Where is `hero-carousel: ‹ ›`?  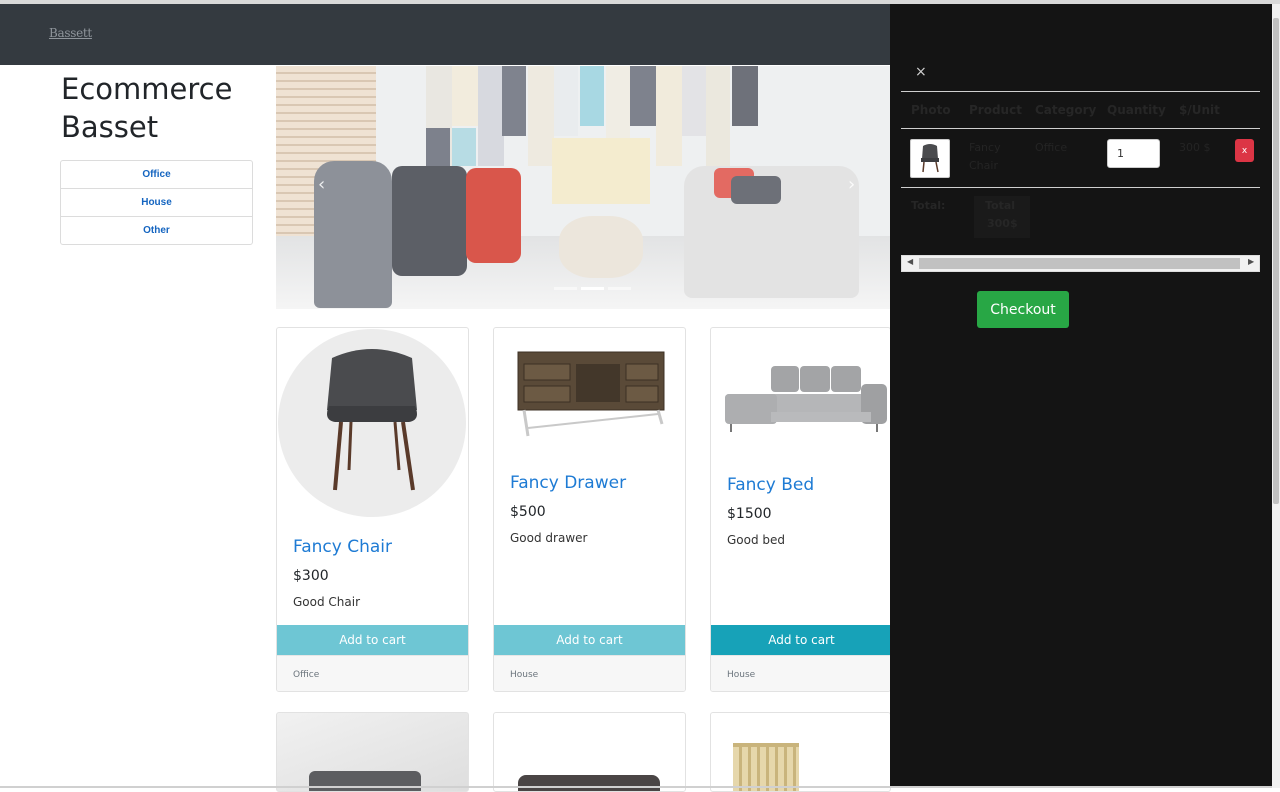
hero-carousel: ‹ › is located at coordinates (583, 187).